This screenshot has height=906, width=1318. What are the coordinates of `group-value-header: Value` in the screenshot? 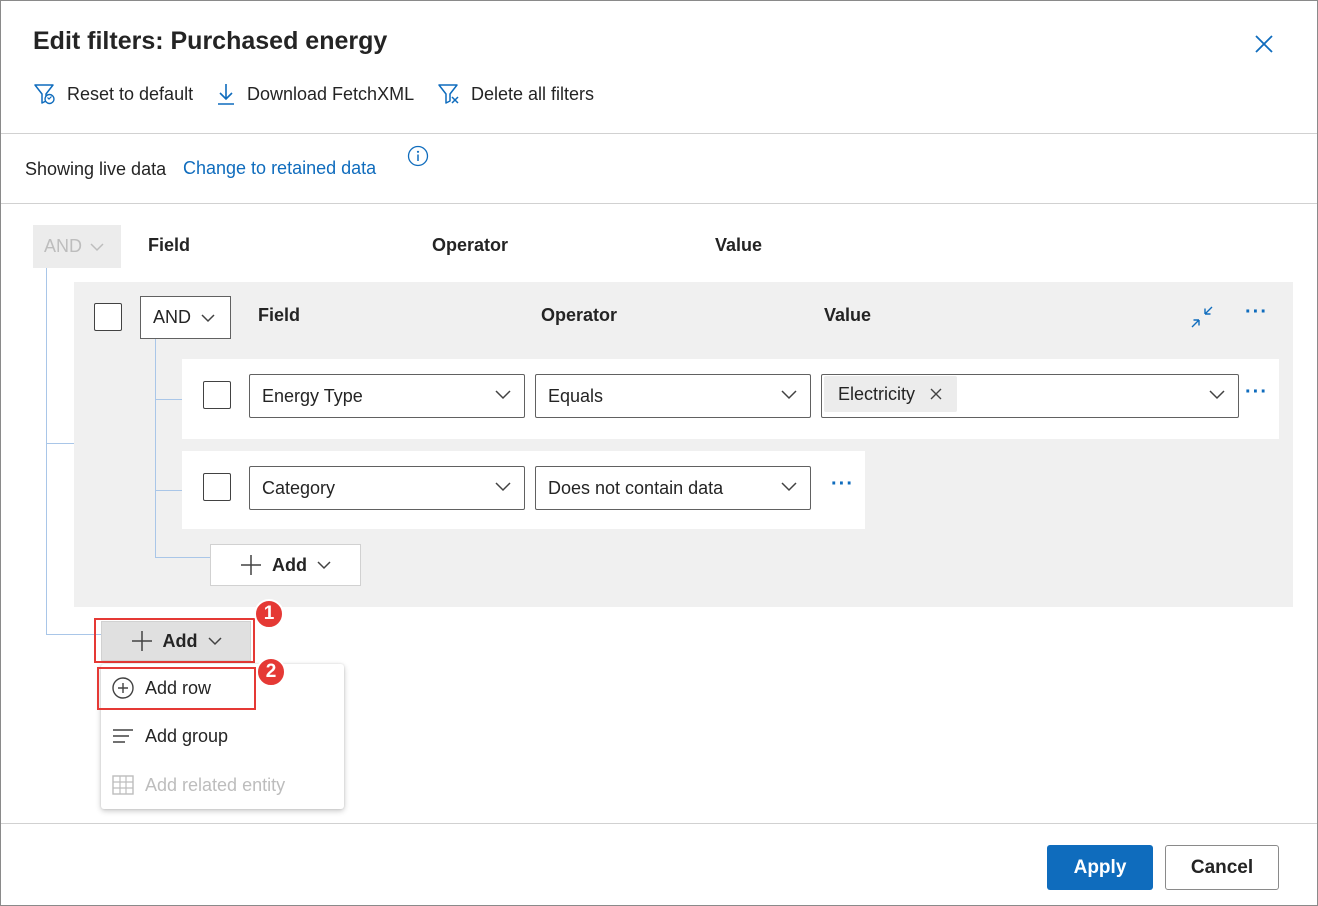 It's located at (848, 315).